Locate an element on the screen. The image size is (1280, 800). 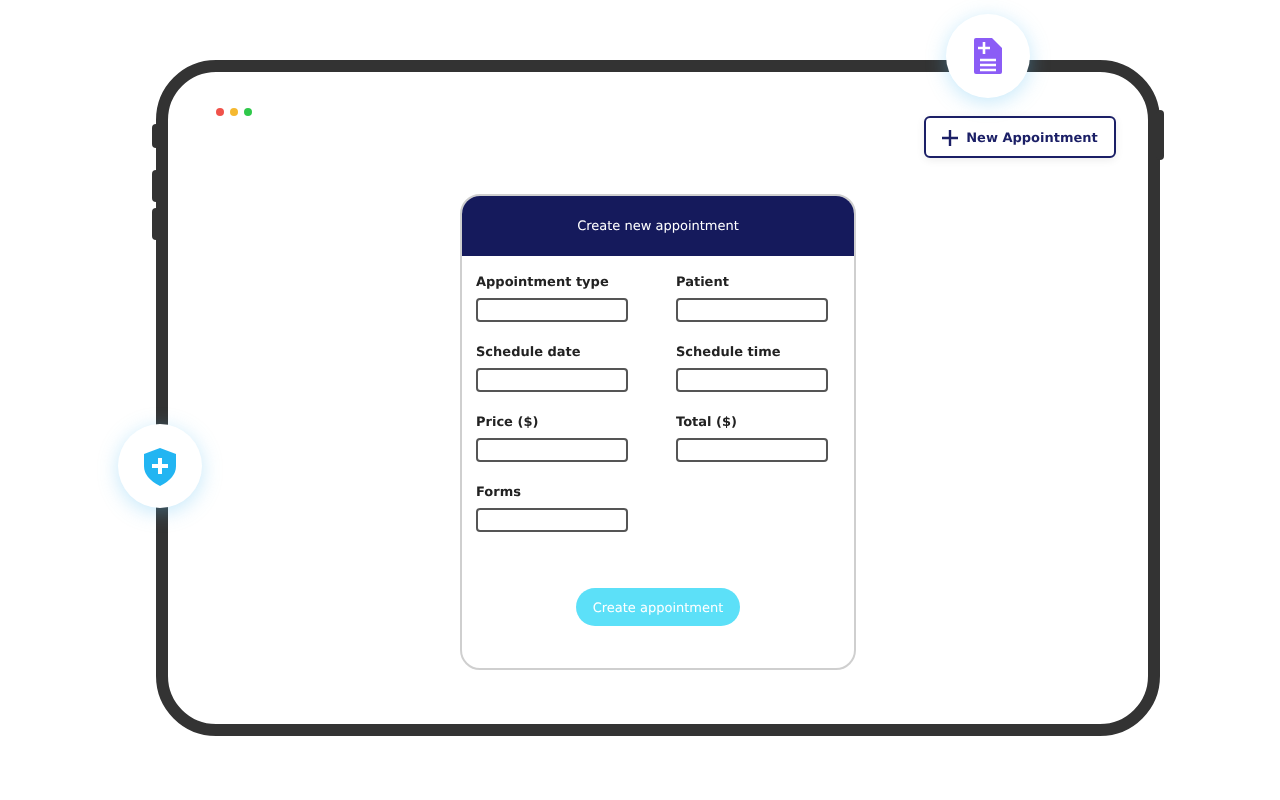
shield-plus-icon is located at coordinates (160, 466).